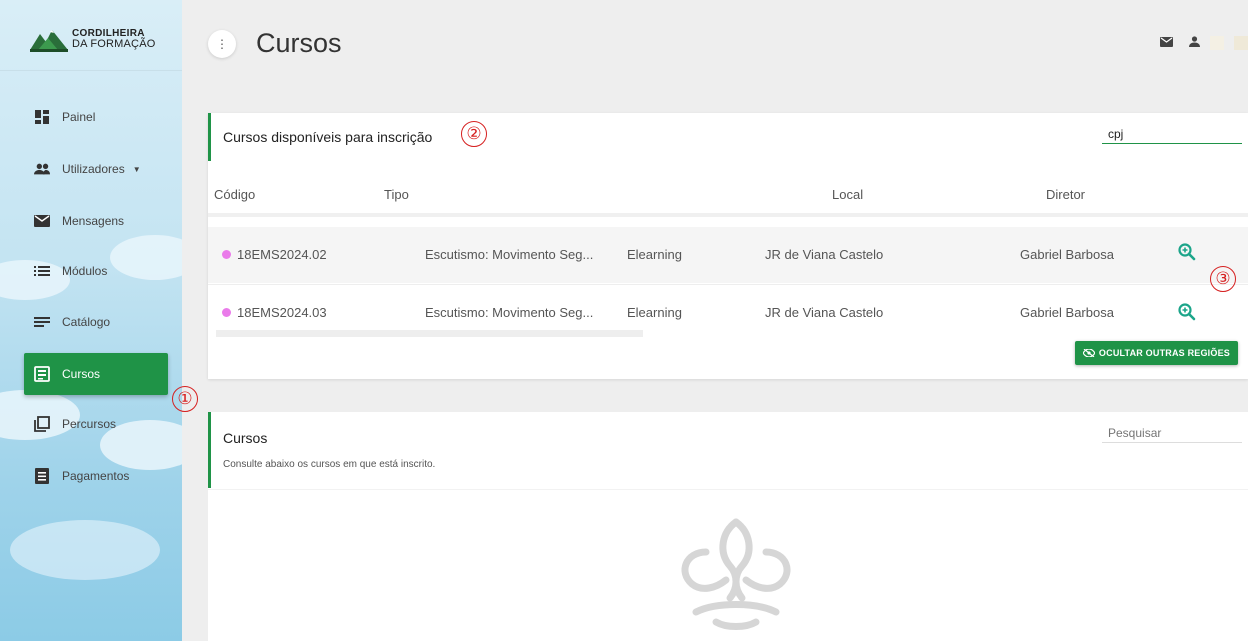 The width and height of the screenshot is (1248, 641). I want to click on catalog-icon, so click(42, 322).